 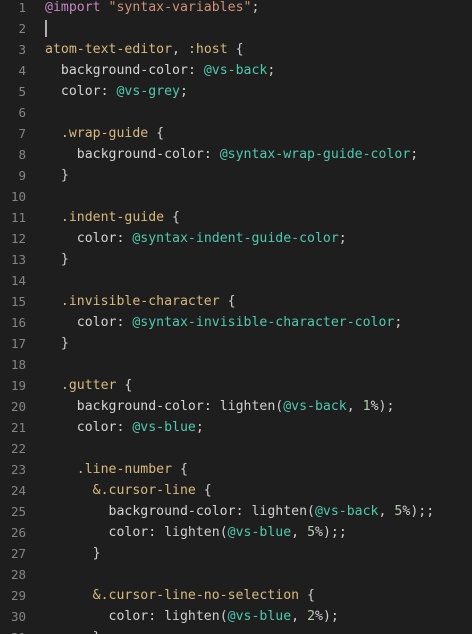 I want to click on line-number: 7, so click(x=22, y=133).